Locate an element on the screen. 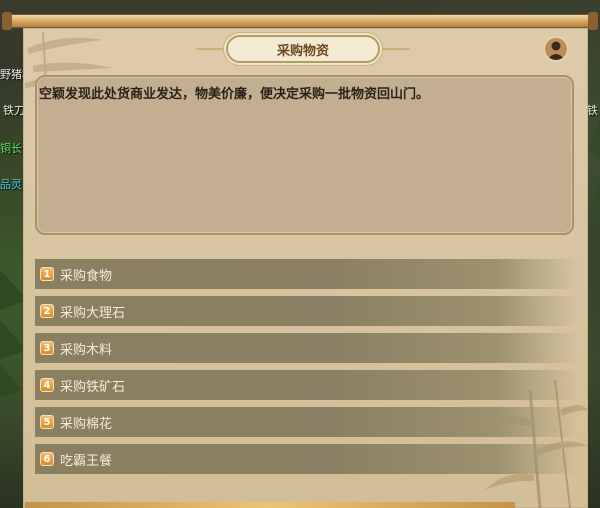 The height and width of the screenshot is (508, 600). world-npc-label: 铜长 is located at coordinates (11, 148).